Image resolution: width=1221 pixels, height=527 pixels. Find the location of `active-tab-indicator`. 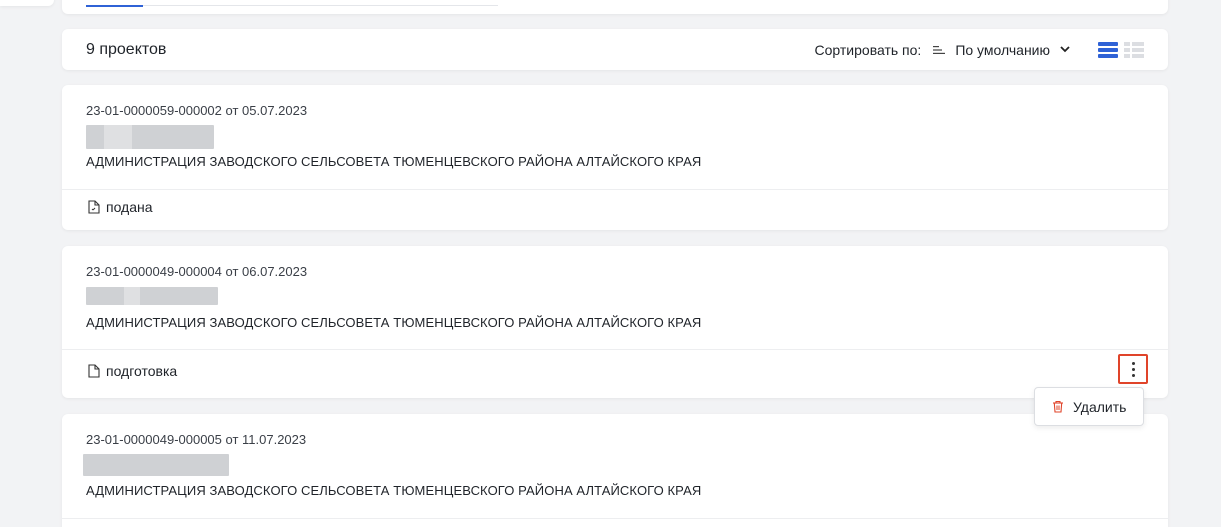

active-tab-indicator is located at coordinates (114, 6).